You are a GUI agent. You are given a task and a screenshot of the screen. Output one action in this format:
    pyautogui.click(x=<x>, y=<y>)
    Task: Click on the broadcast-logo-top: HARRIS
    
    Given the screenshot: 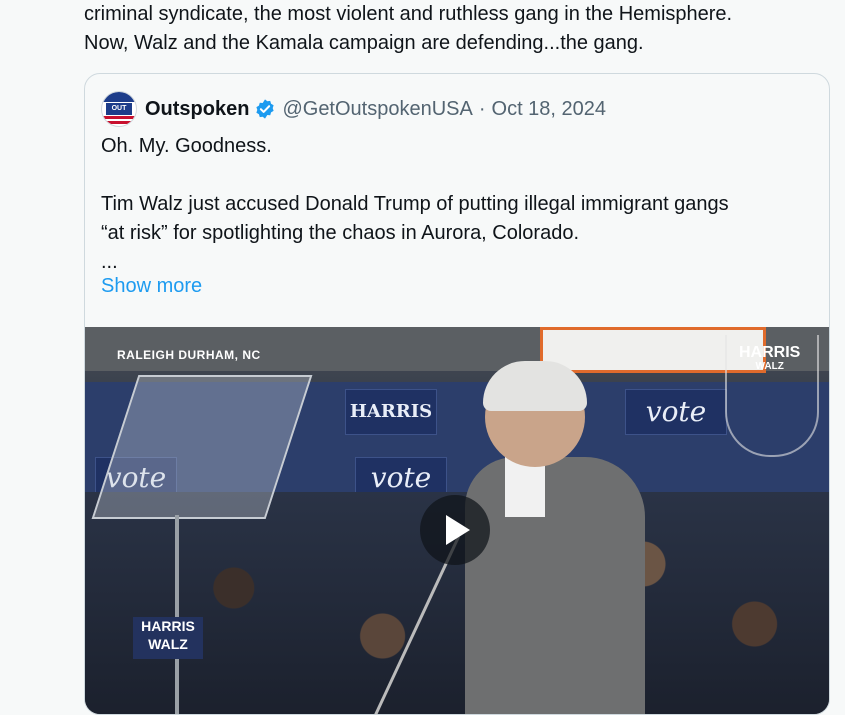 What is the action you would take?
    pyautogui.click(x=770, y=352)
    